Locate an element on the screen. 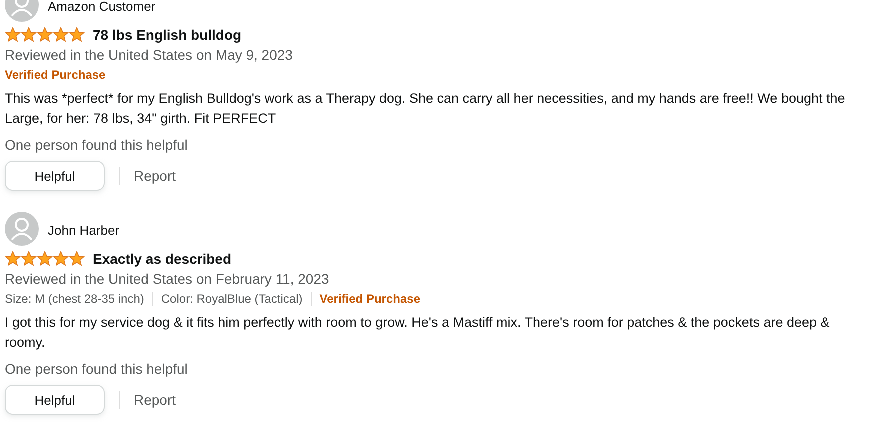 Image resolution: width=881 pixels, height=427 pixels. review-date: Reviewed in the United States on May 9, 2023 is located at coordinates (149, 55).